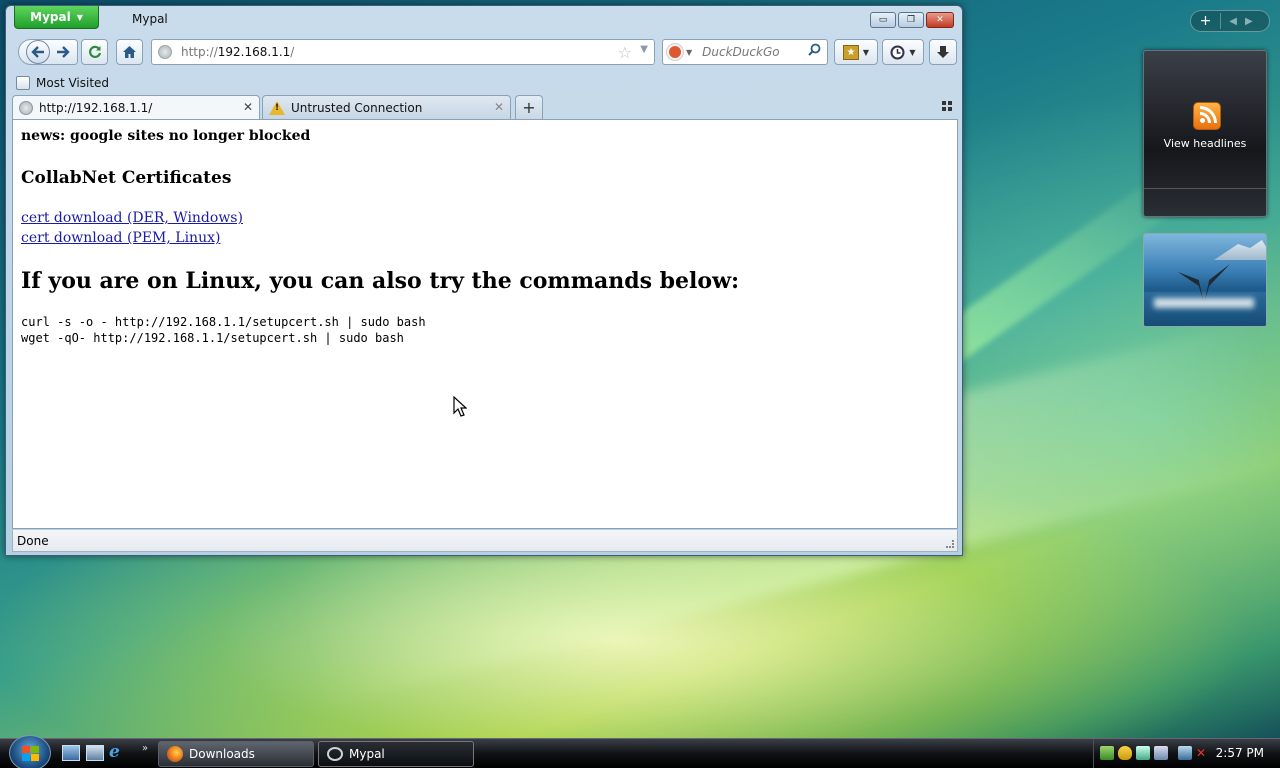 This screenshot has height=768, width=1280. Describe the element at coordinates (165, 52) in the screenshot. I see `site-identity-icon` at that location.